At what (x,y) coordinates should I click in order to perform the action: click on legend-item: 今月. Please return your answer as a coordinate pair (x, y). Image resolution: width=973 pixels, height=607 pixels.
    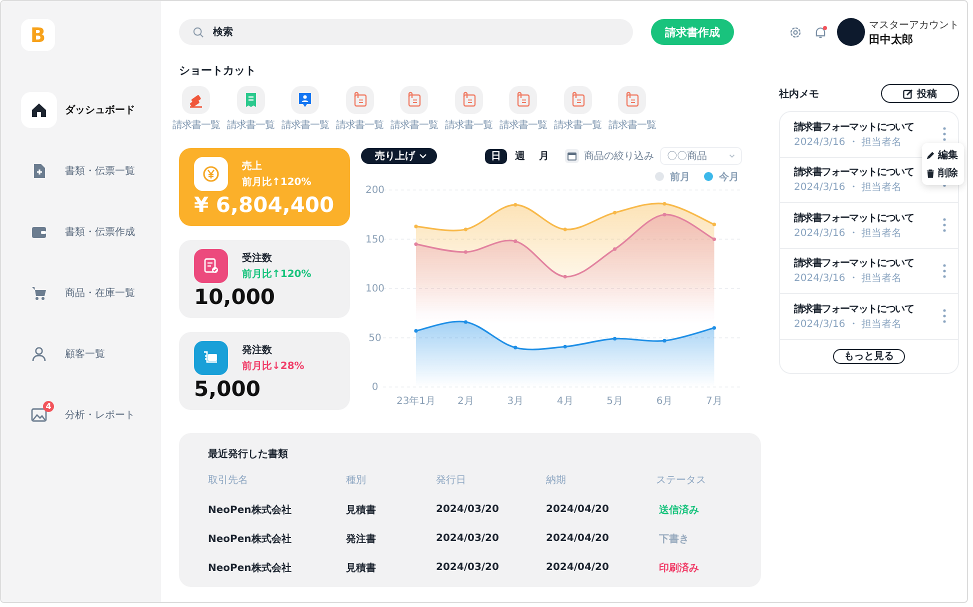
    Looking at the image, I should click on (721, 176).